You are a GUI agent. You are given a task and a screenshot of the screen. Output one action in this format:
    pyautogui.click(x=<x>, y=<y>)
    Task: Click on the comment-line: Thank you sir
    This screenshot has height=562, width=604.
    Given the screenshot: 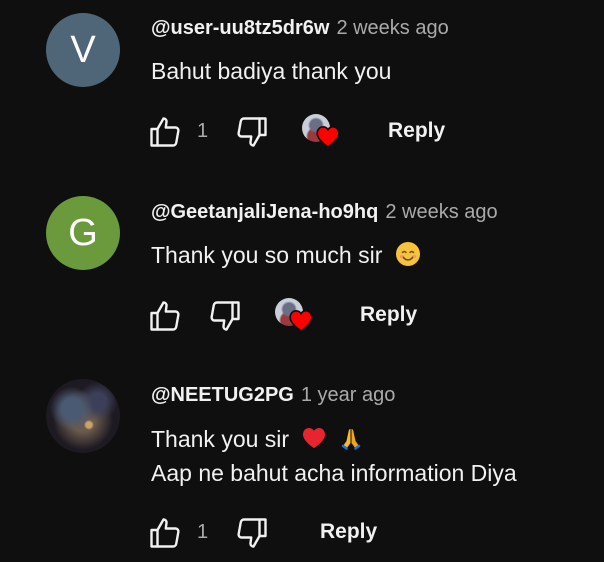 What is the action you would take?
    pyautogui.click(x=220, y=439)
    